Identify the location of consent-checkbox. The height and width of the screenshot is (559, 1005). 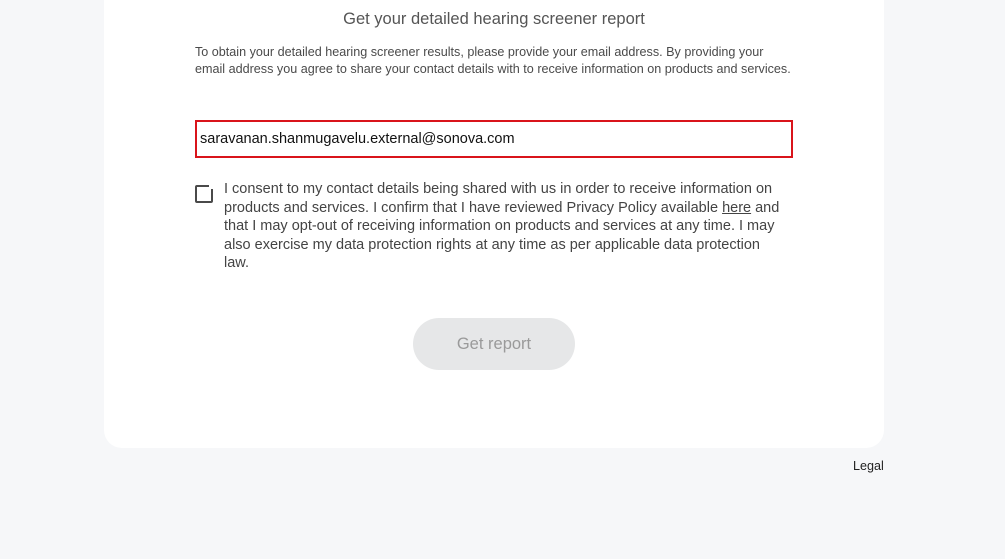
(204, 193).